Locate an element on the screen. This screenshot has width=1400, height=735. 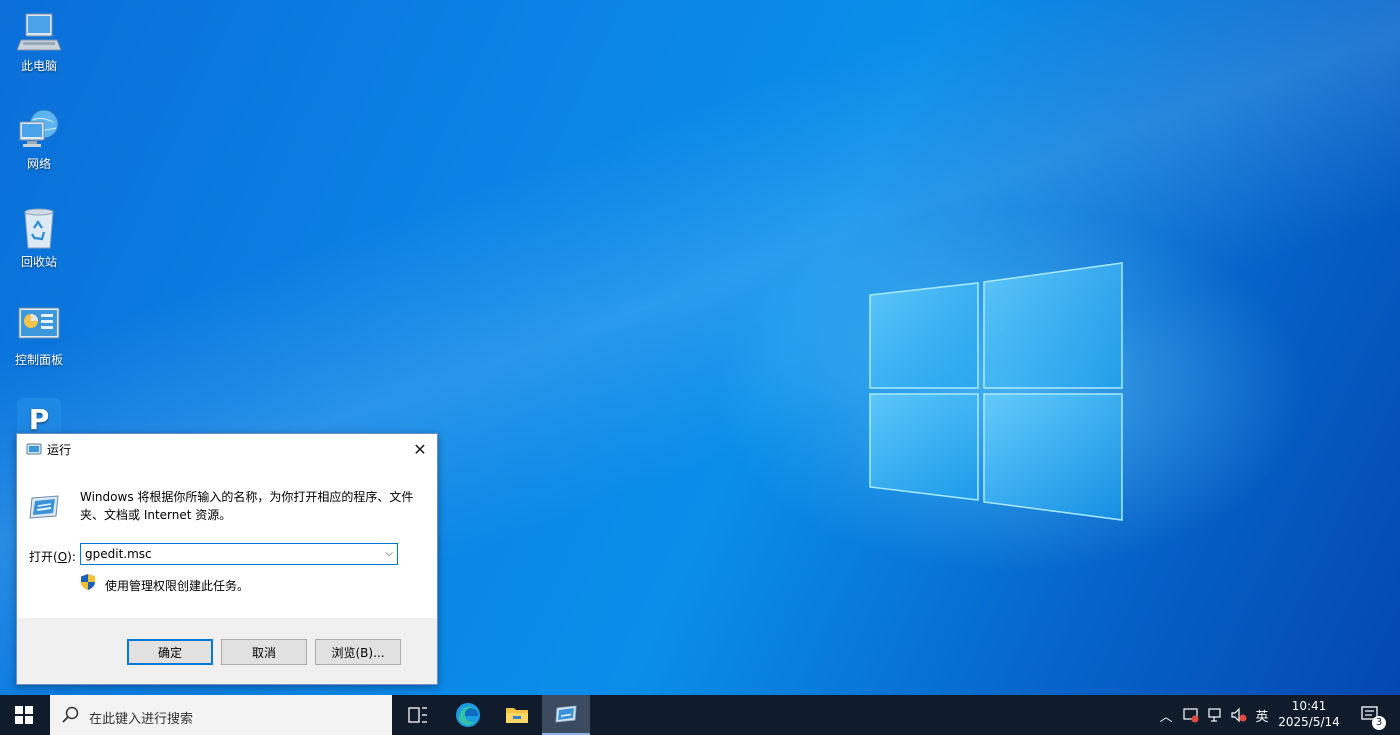
show-hidden-icons-button: ︿ is located at coordinates (1166, 715).